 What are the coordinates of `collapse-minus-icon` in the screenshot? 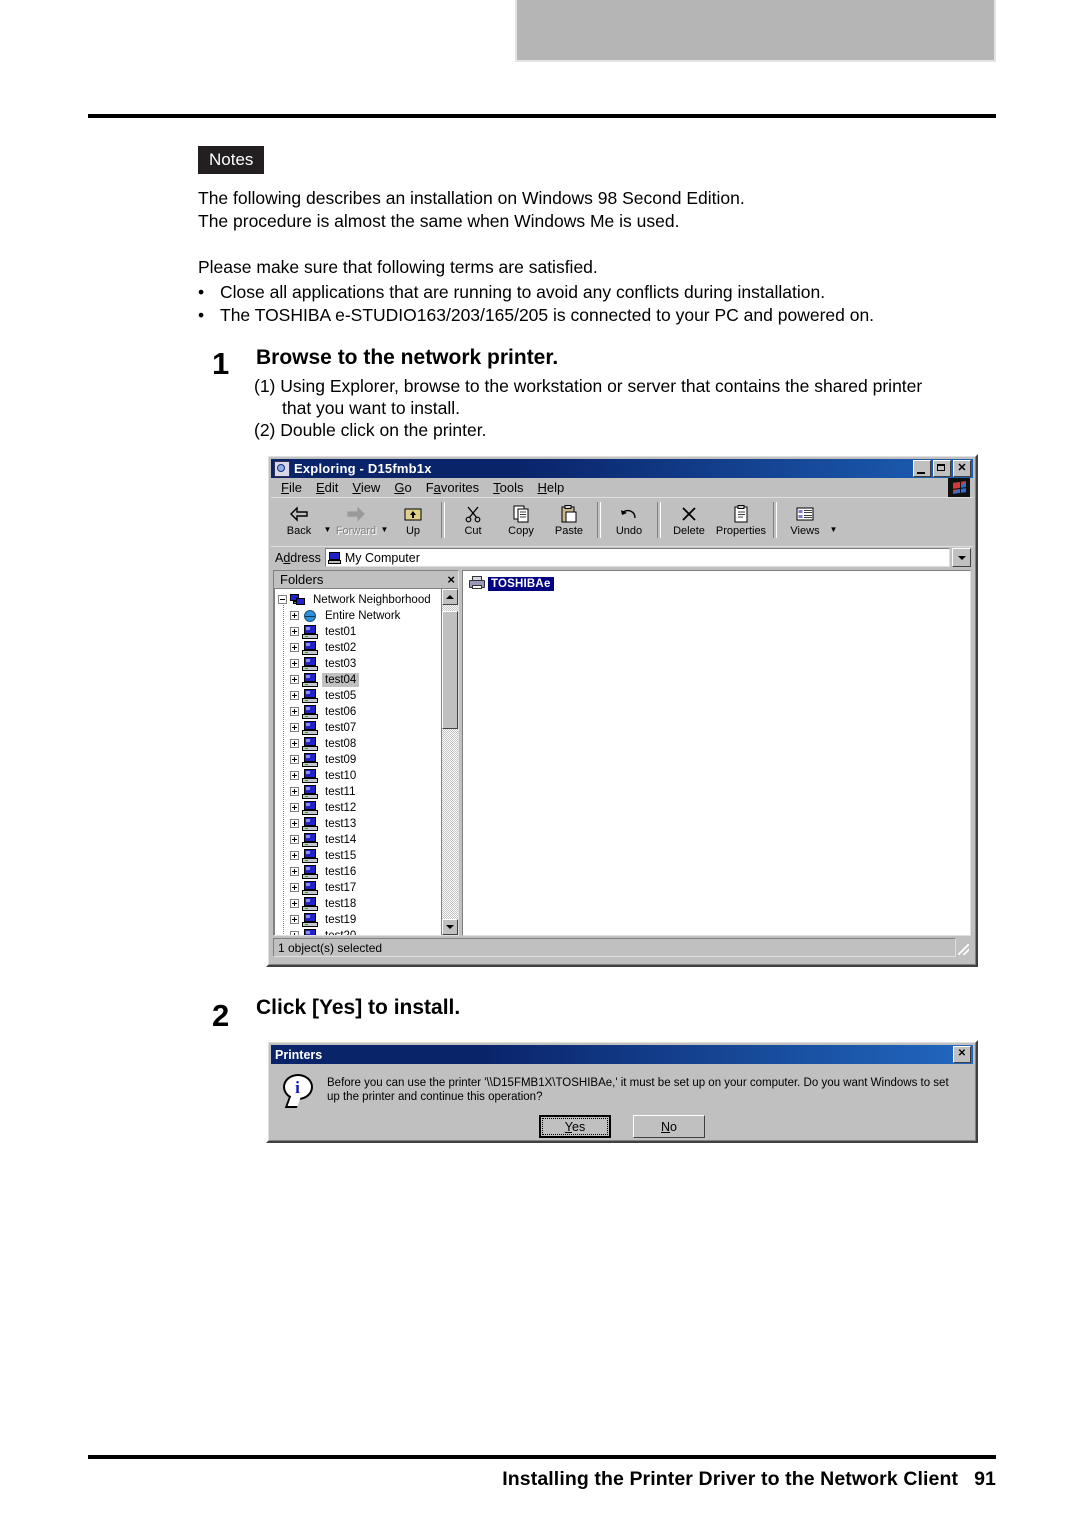 It's located at (282, 600).